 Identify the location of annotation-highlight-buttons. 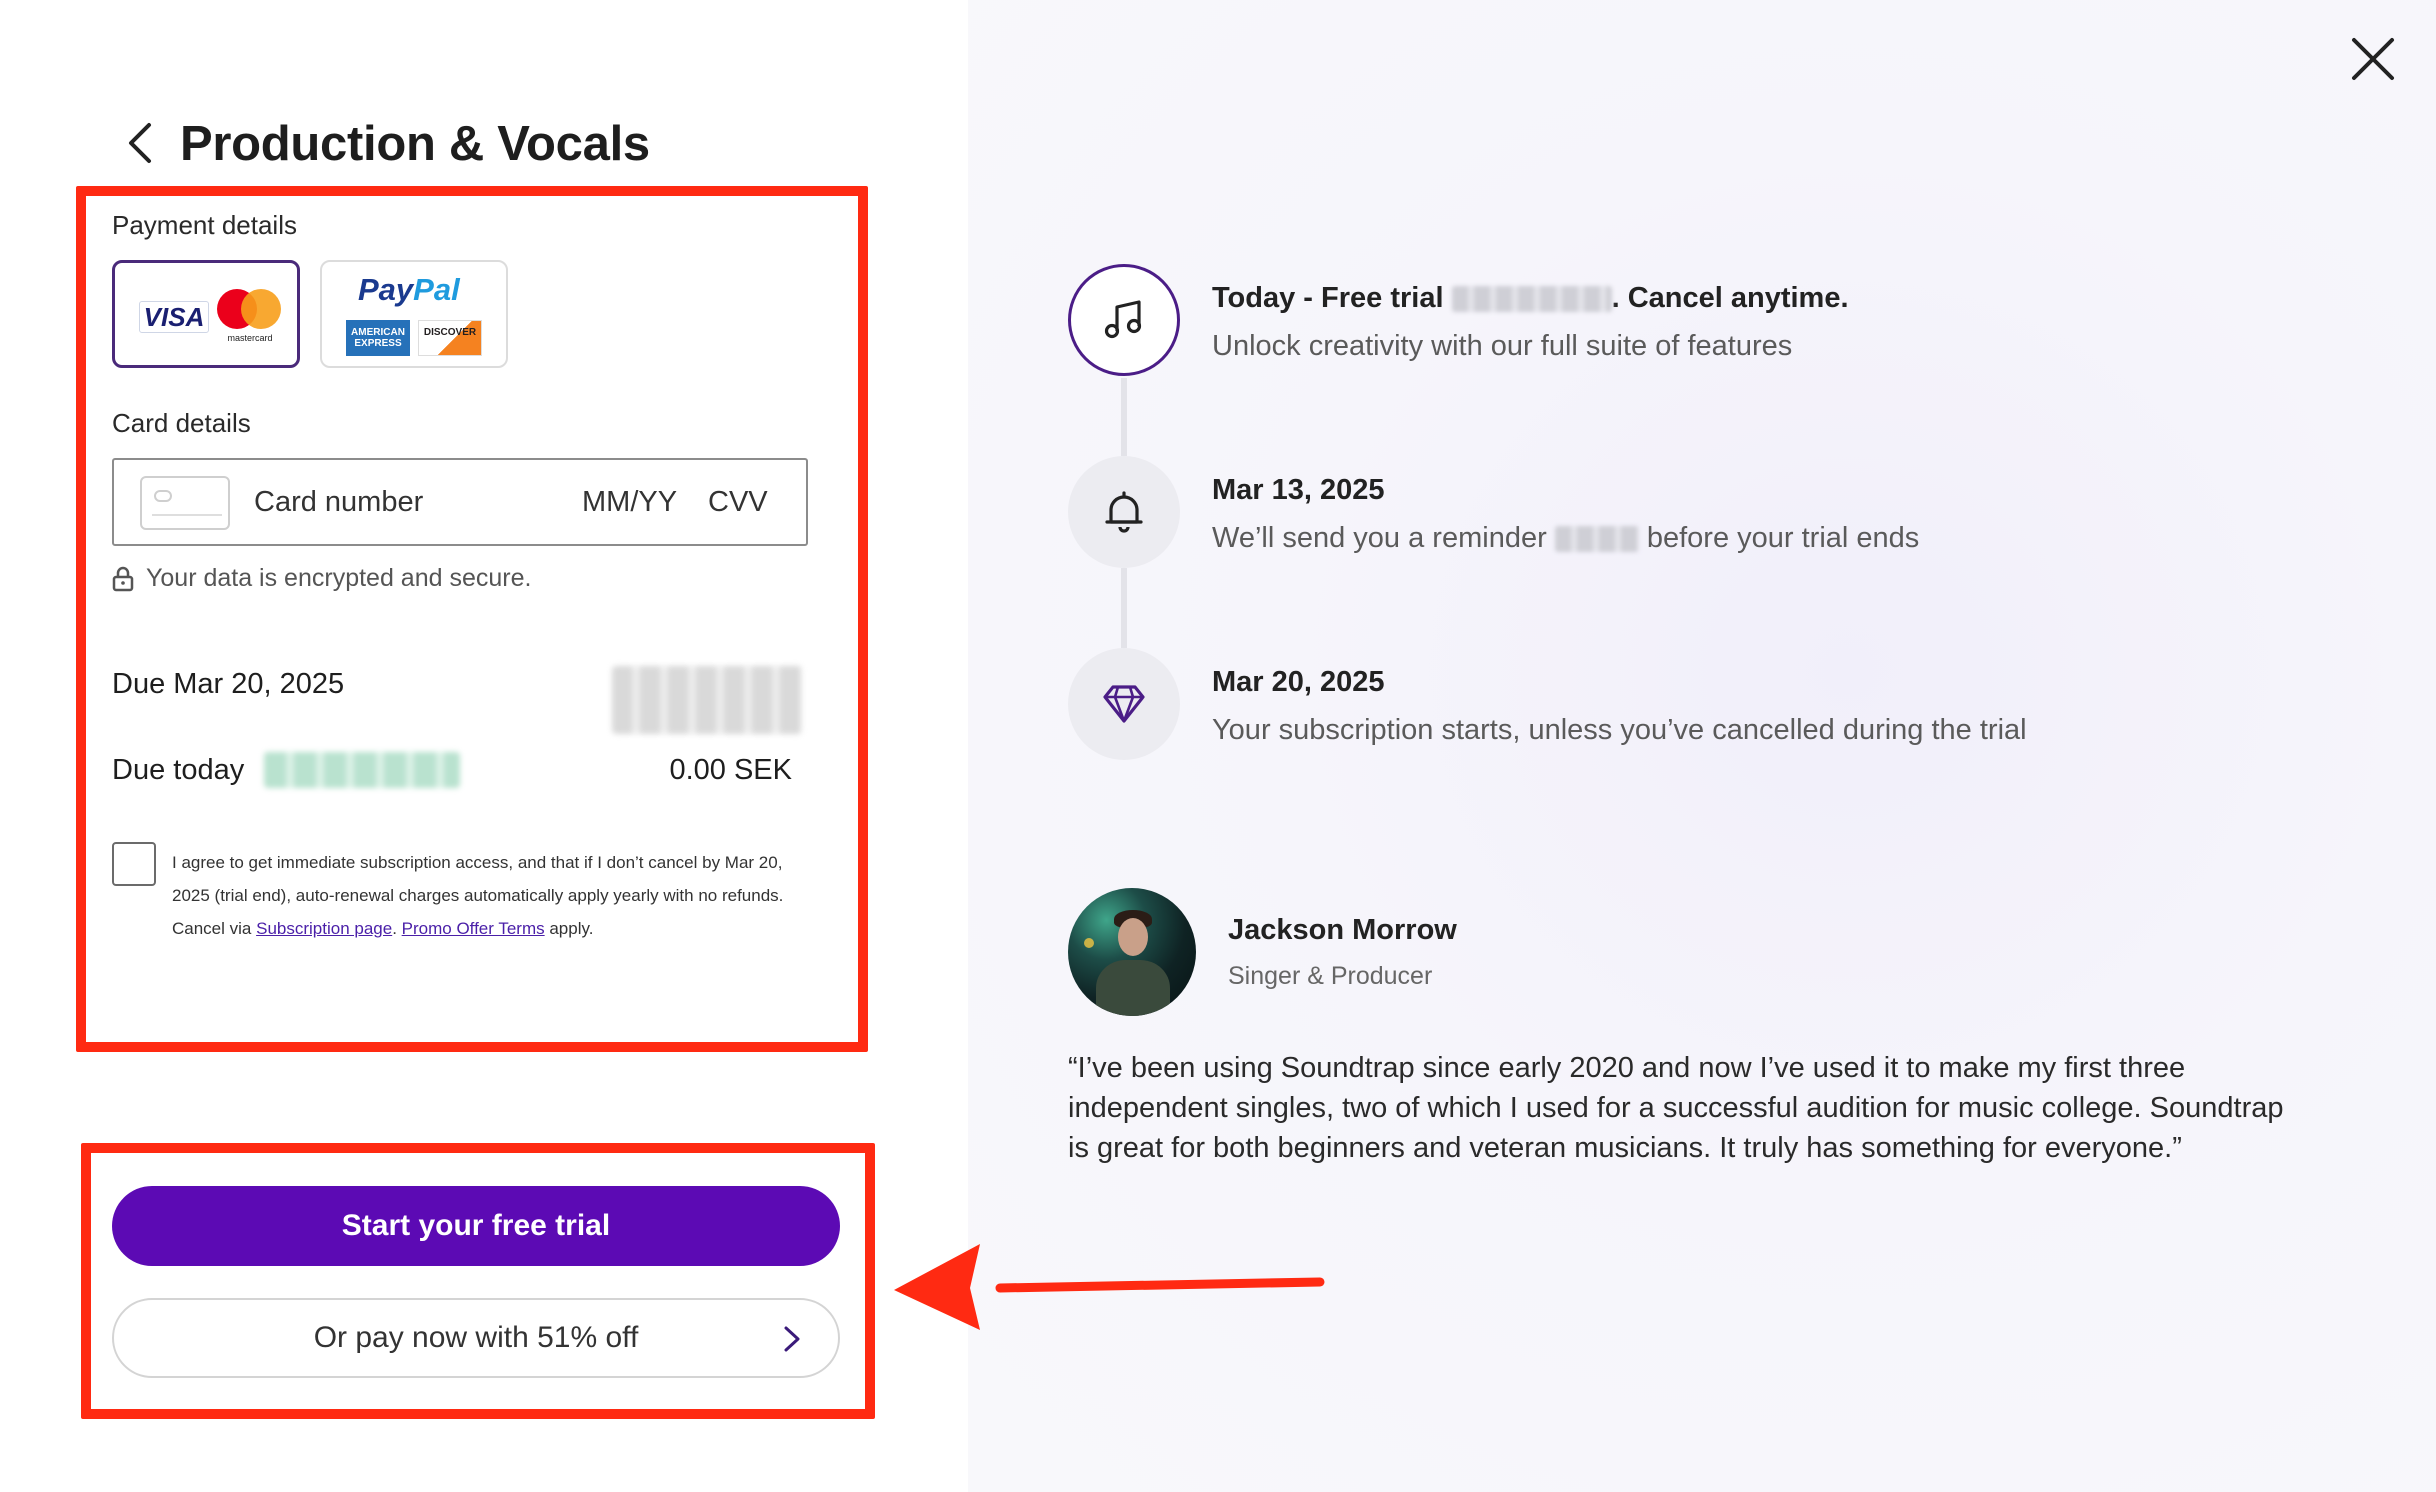
(478, 1281).